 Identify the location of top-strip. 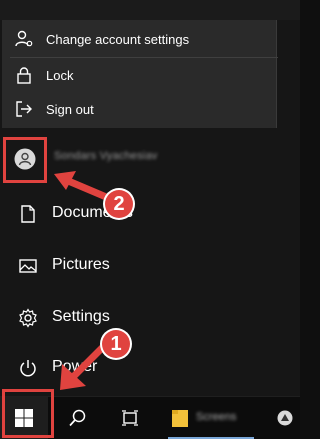
(150, 10).